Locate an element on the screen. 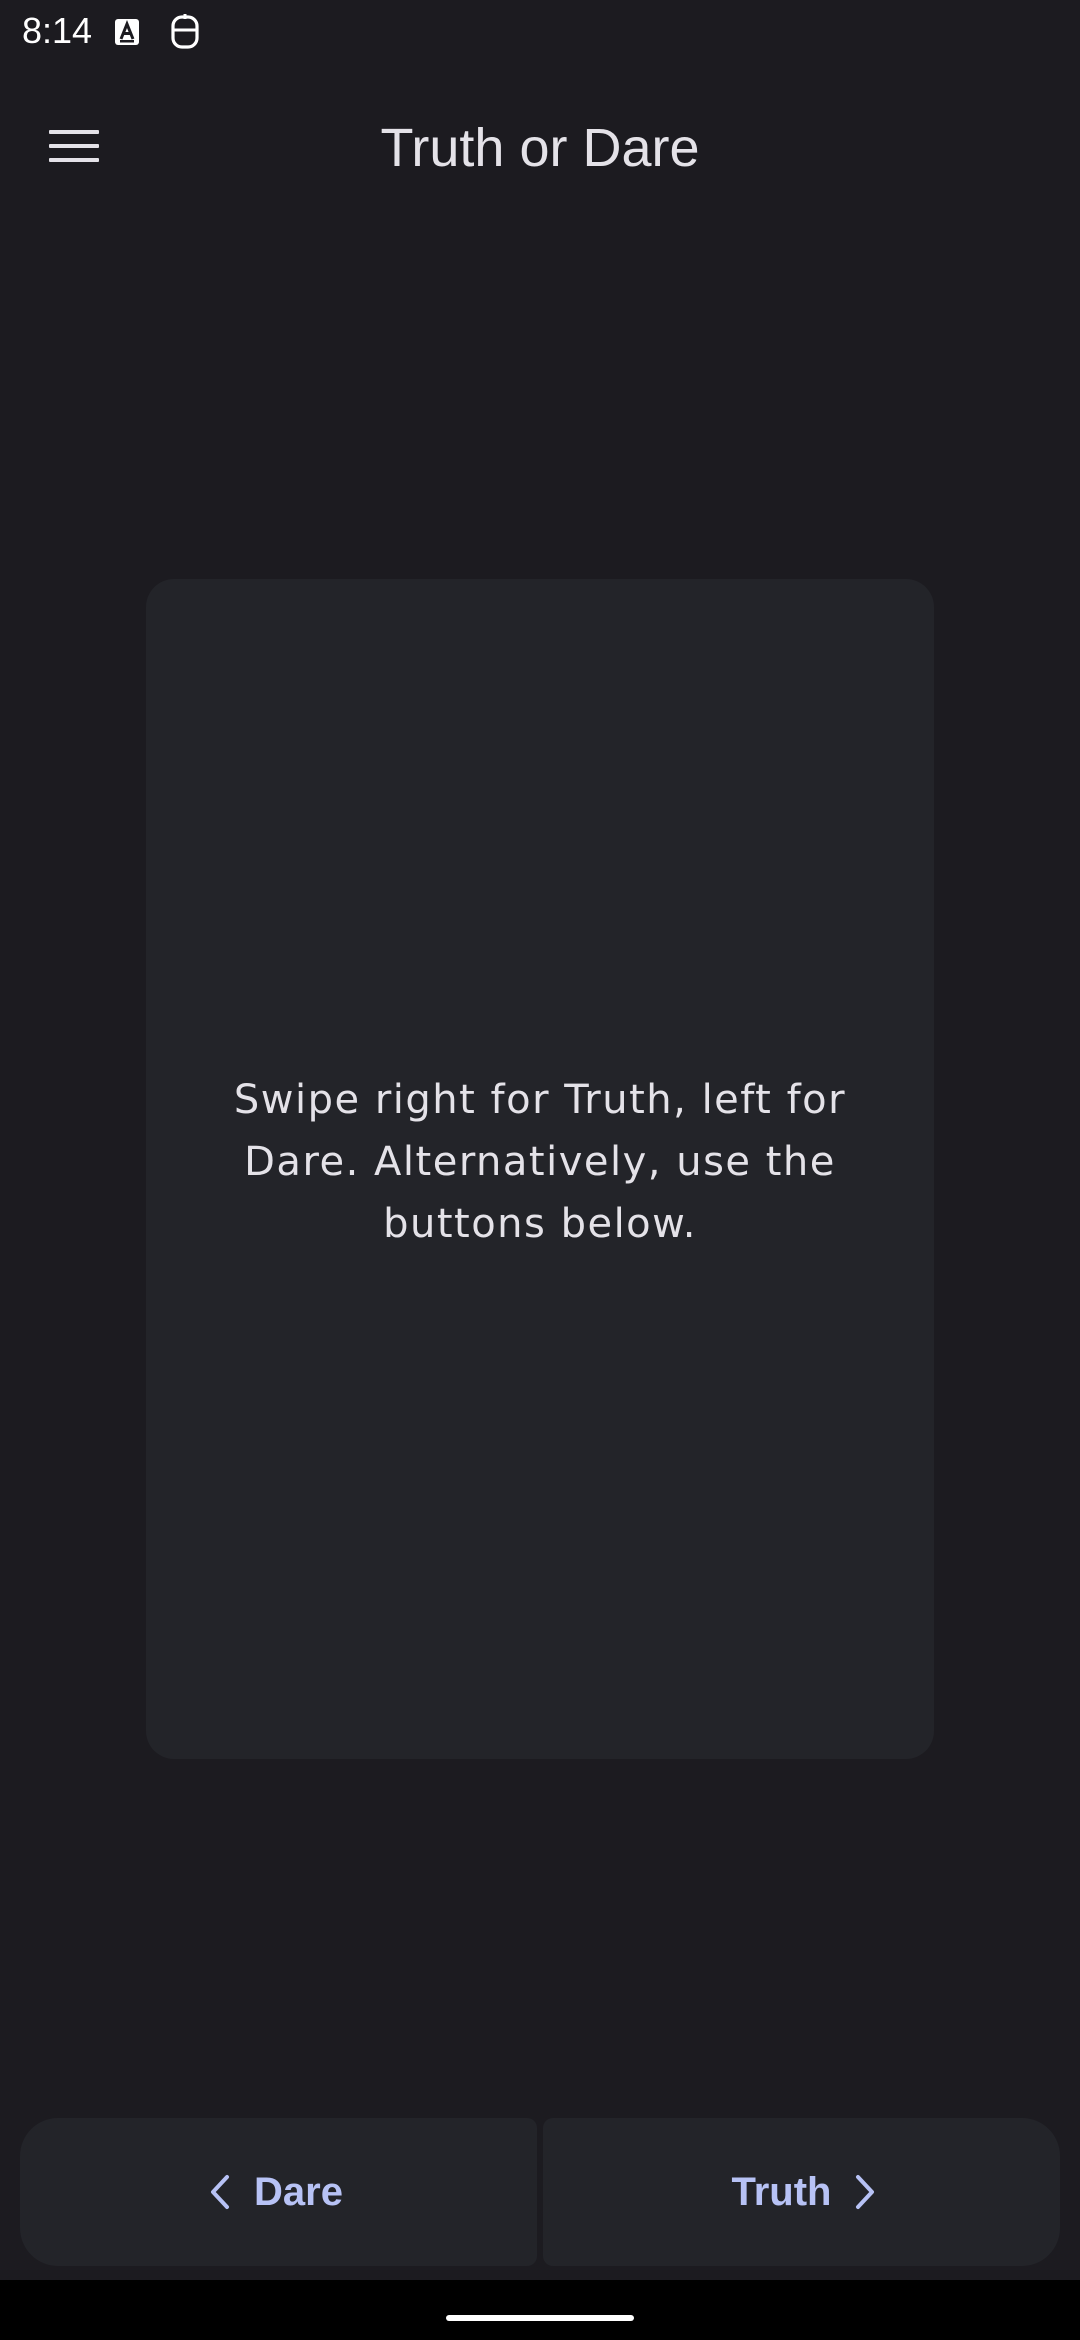 The image size is (1080, 2340). gesture-navigation-area is located at coordinates (540, 2310).